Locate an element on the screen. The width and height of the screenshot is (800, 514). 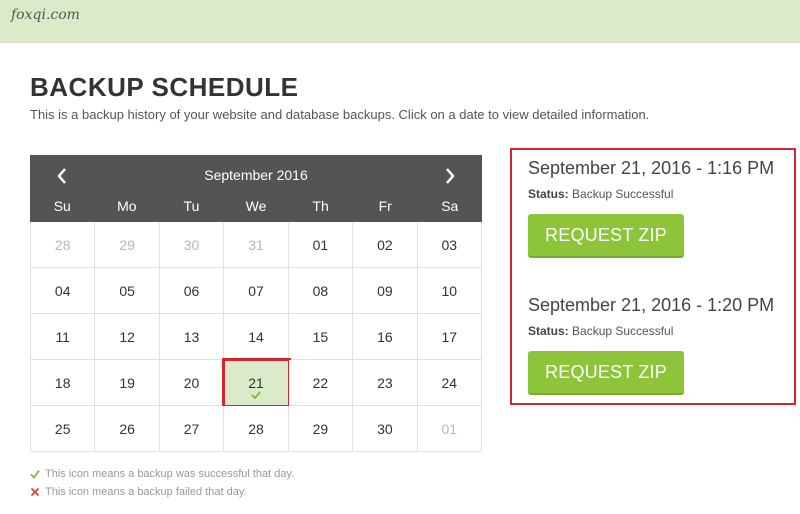
calendar-day: 16 is located at coordinates (385, 337).